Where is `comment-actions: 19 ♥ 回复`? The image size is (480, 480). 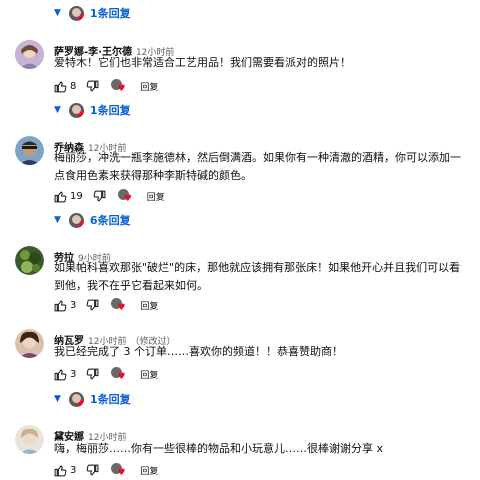
comment-actions: 19 ♥ 回复 is located at coordinates (109, 196).